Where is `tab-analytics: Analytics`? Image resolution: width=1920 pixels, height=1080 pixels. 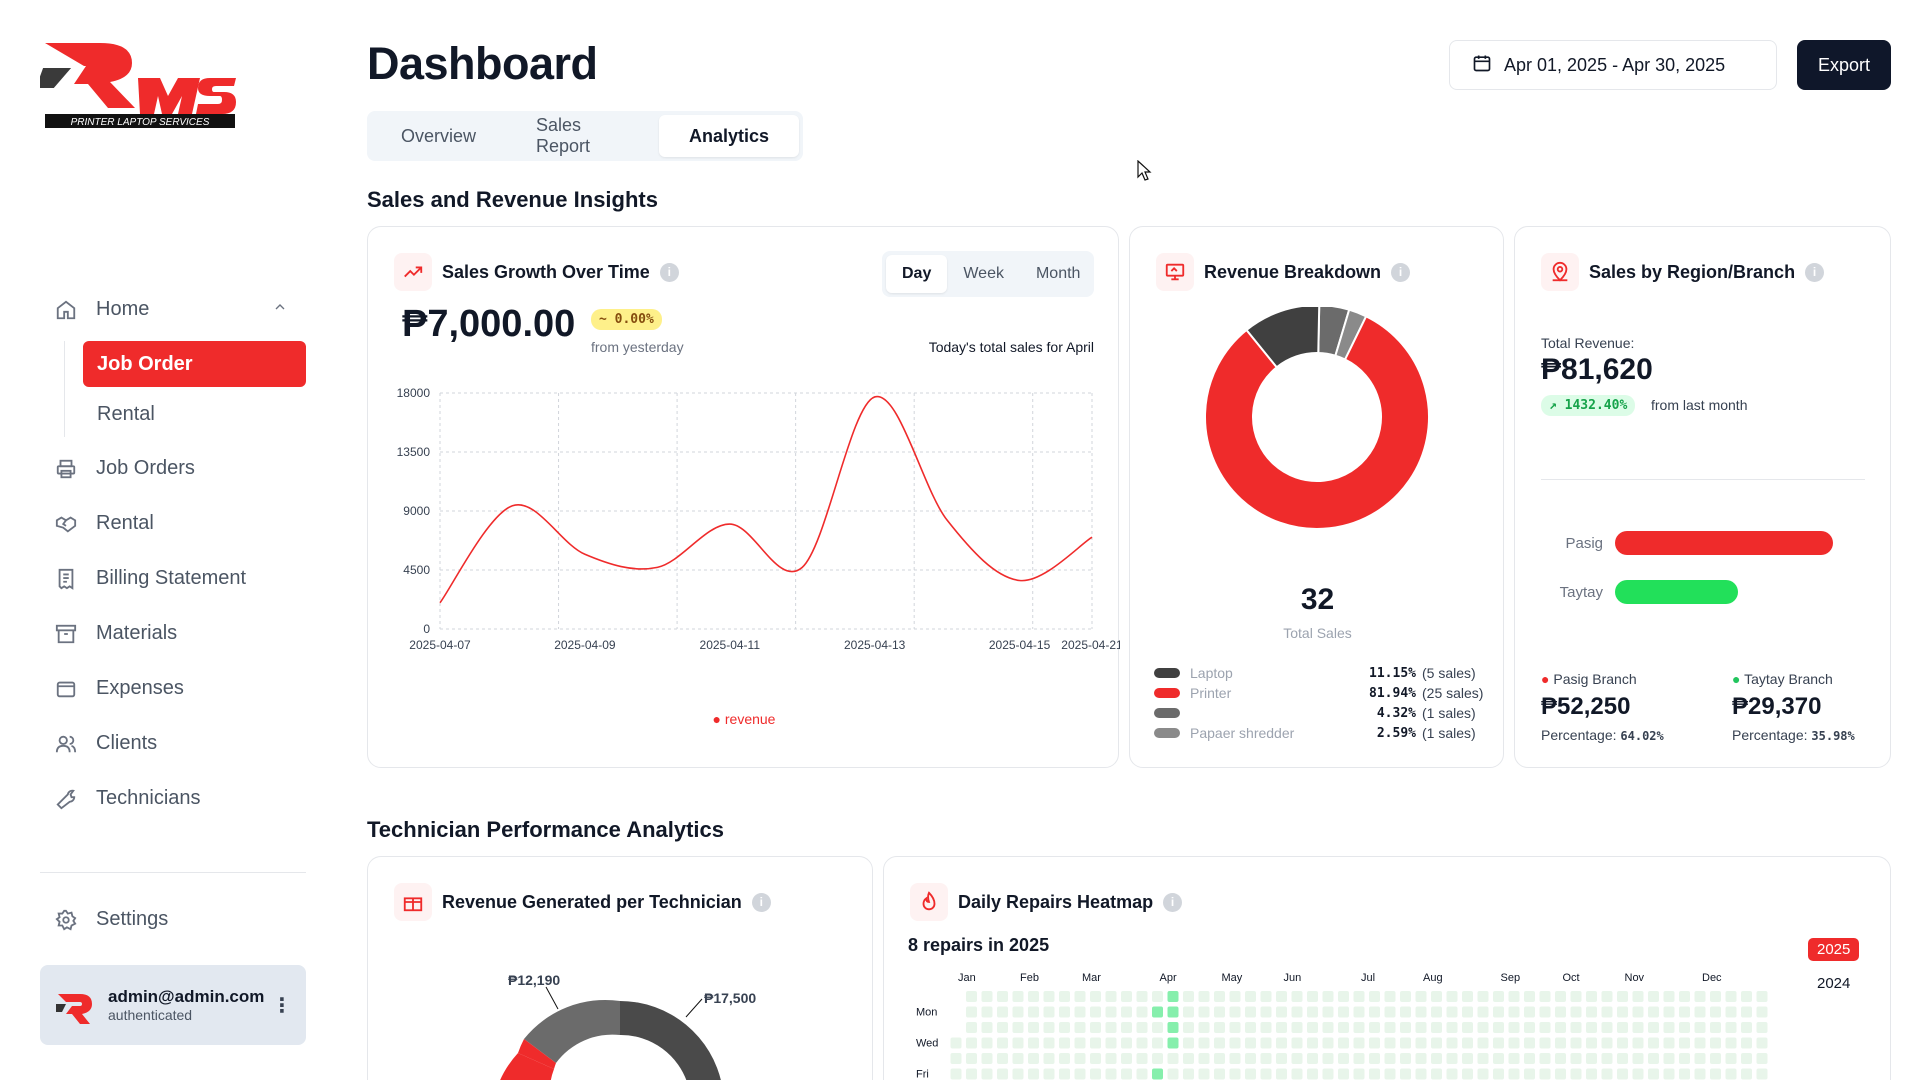
tab-analytics: Analytics is located at coordinates (728, 136).